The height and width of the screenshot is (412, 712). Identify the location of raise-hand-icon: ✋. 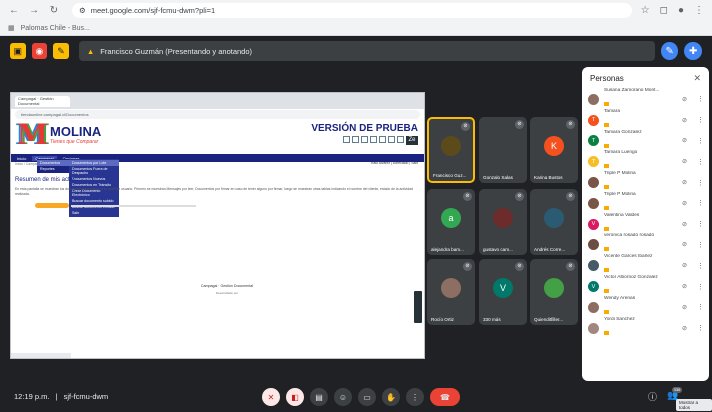
(391, 397).